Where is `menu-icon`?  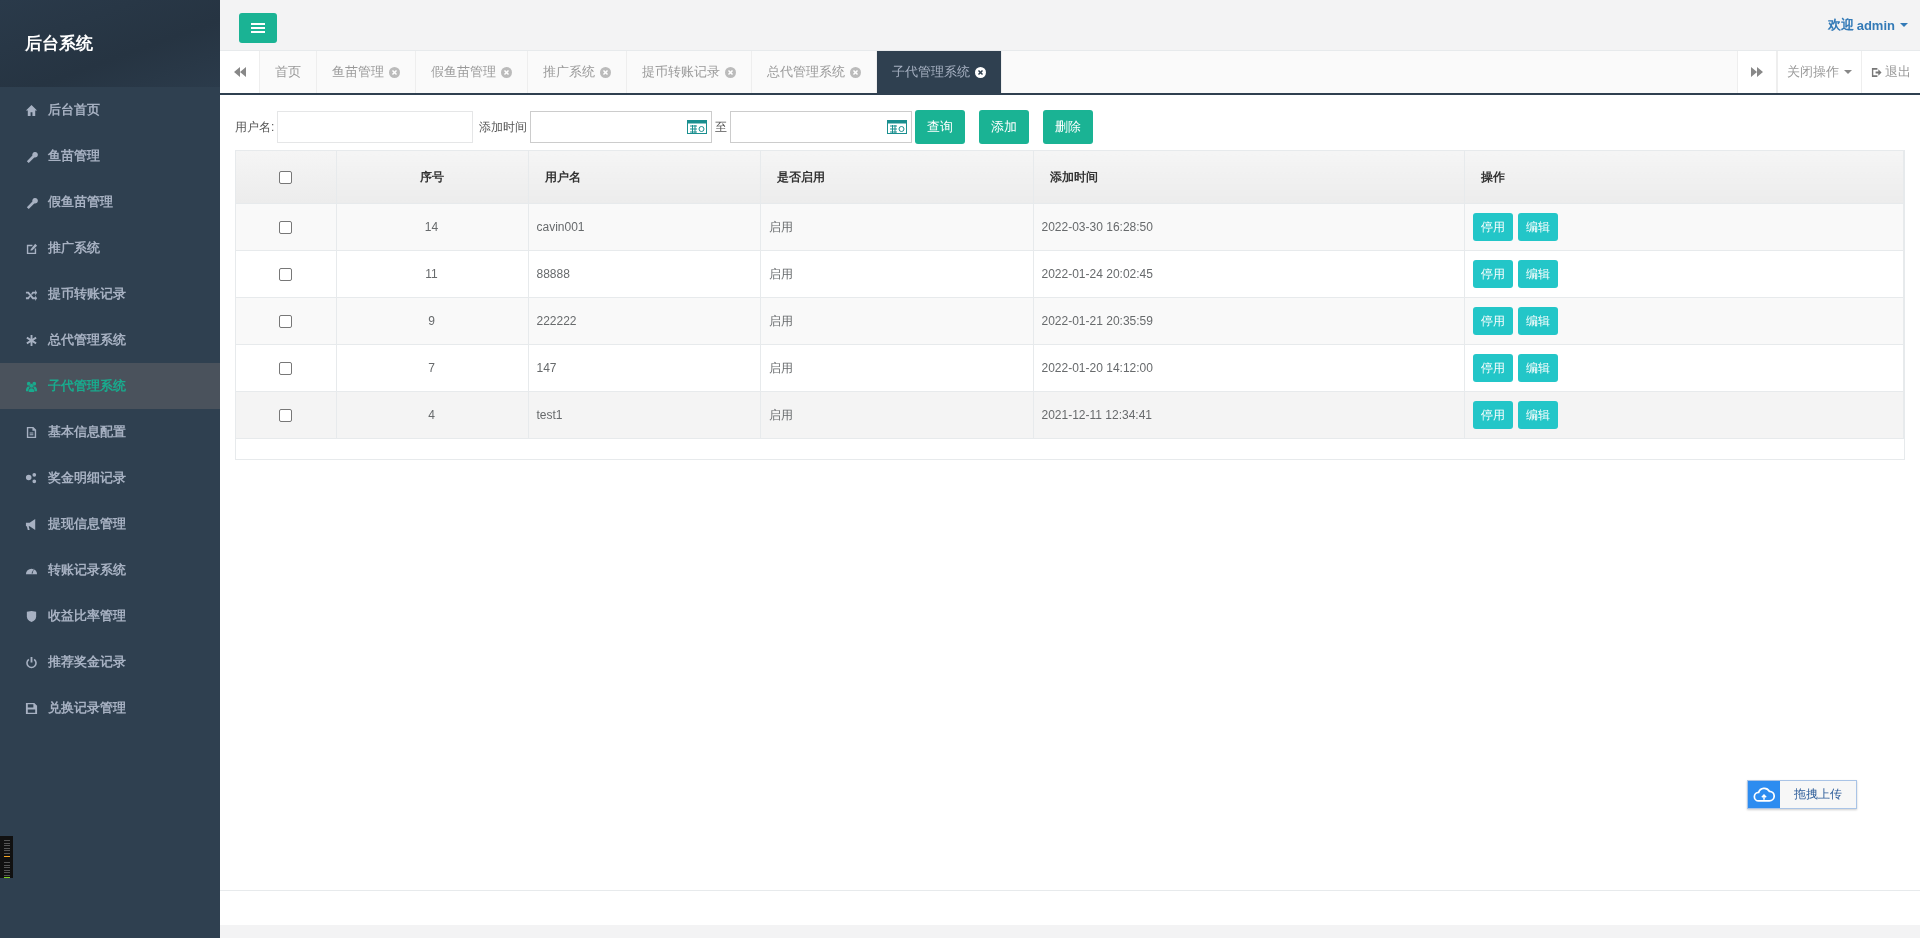 menu-icon is located at coordinates (258, 28).